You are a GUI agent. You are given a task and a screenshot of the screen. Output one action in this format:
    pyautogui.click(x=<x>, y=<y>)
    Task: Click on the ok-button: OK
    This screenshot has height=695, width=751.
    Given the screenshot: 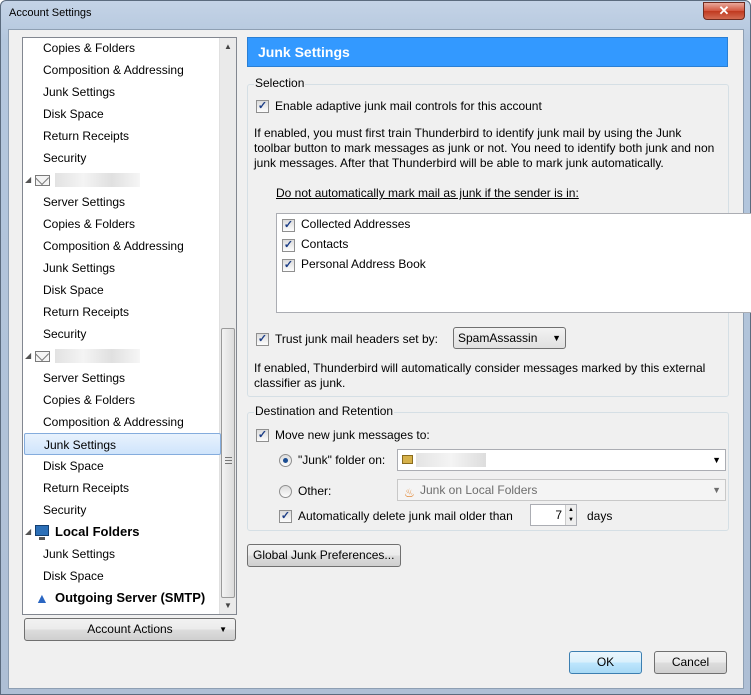 What is the action you would take?
    pyautogui.click(x=605, y=662)
    